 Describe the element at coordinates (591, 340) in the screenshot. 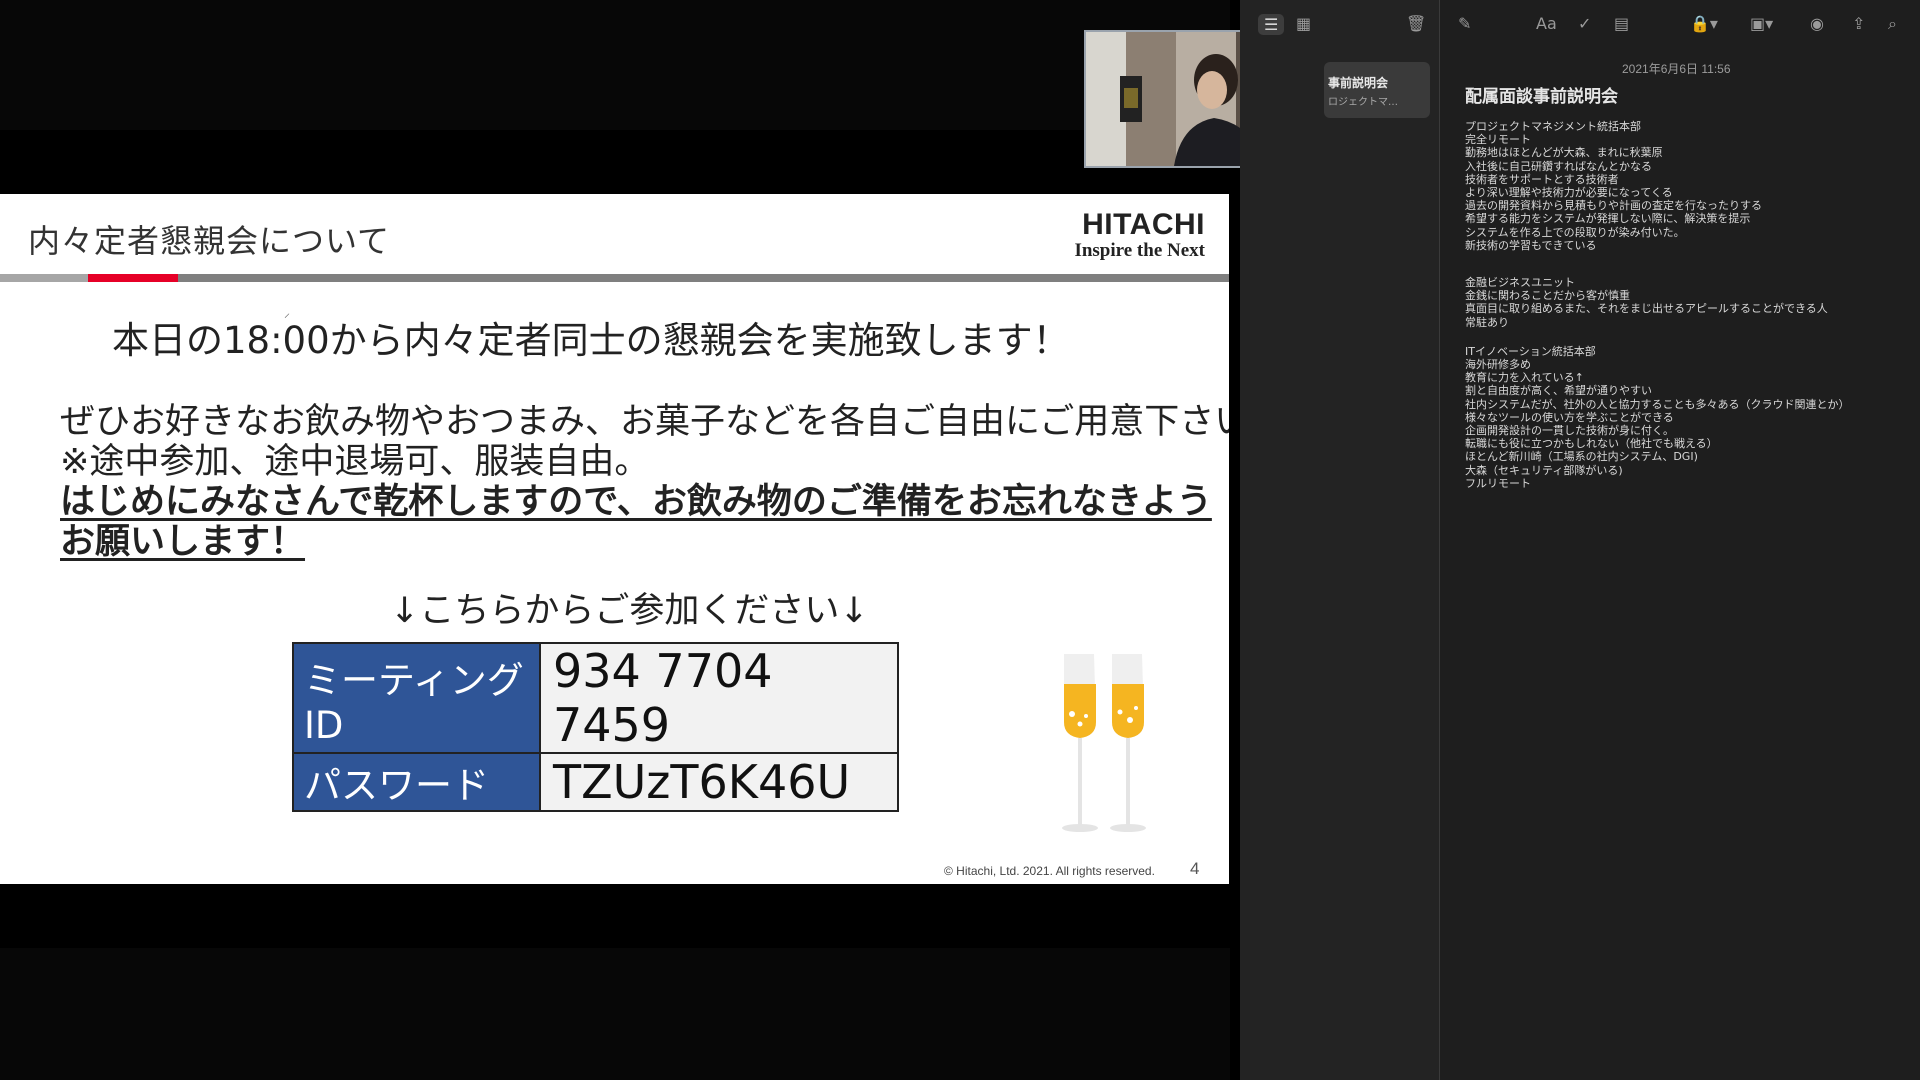

I see `slide-headline: 本日の18:00から内々定者同士の懇親会を実施致します！` at that location.